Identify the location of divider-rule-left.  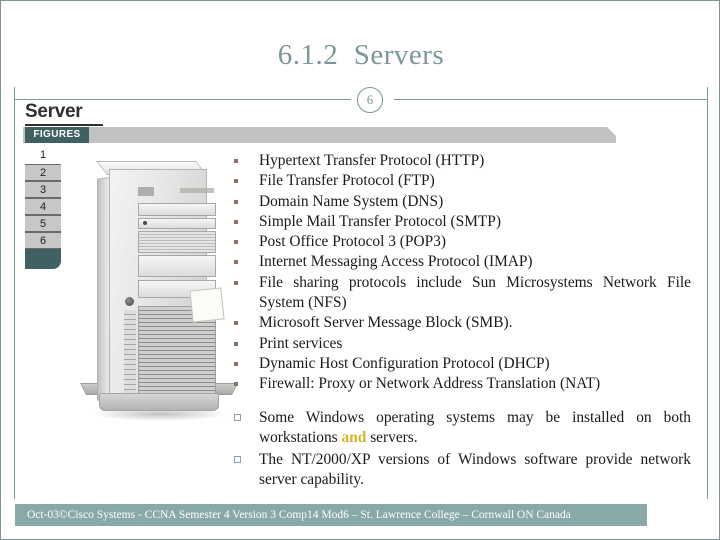
(182, 99).